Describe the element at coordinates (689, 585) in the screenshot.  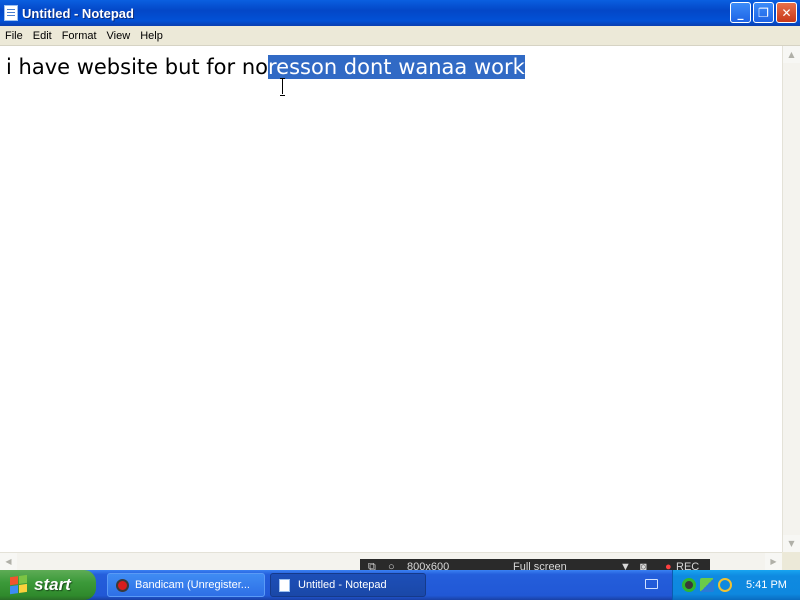
I see `bandicam-tray-icon` at that location.